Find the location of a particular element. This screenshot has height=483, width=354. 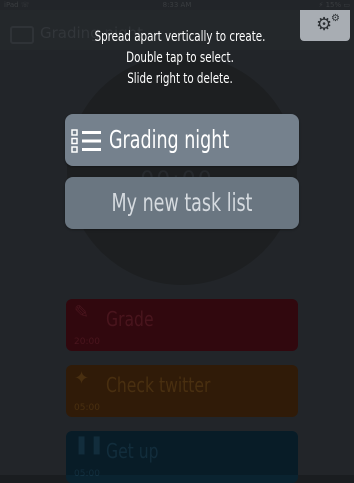

list-item-my-new-task-list: My new task list is located at coordinates (182, 203).